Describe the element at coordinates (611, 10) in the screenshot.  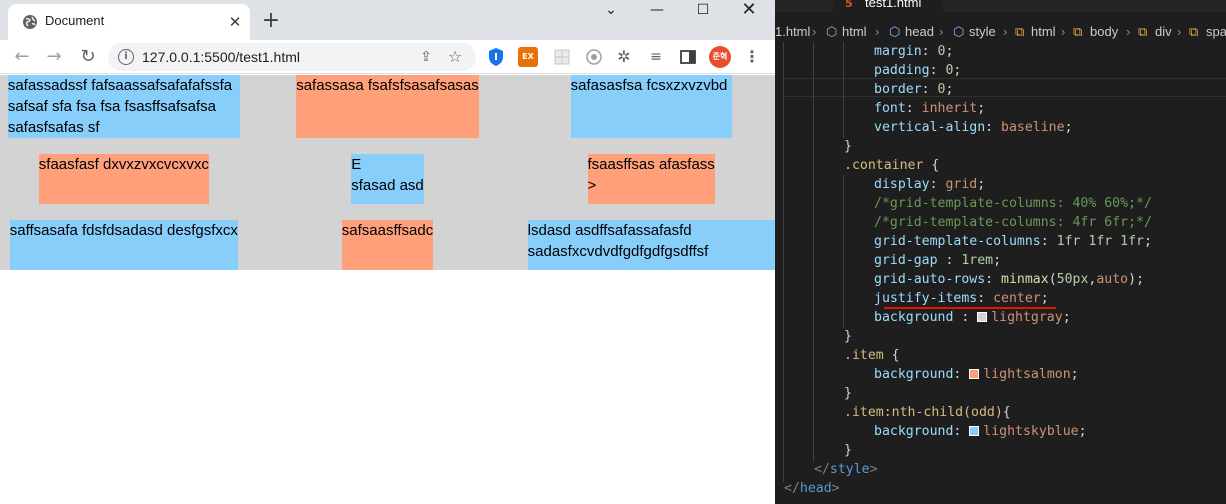
I see `tab-search-icon: ⌄` at that location.